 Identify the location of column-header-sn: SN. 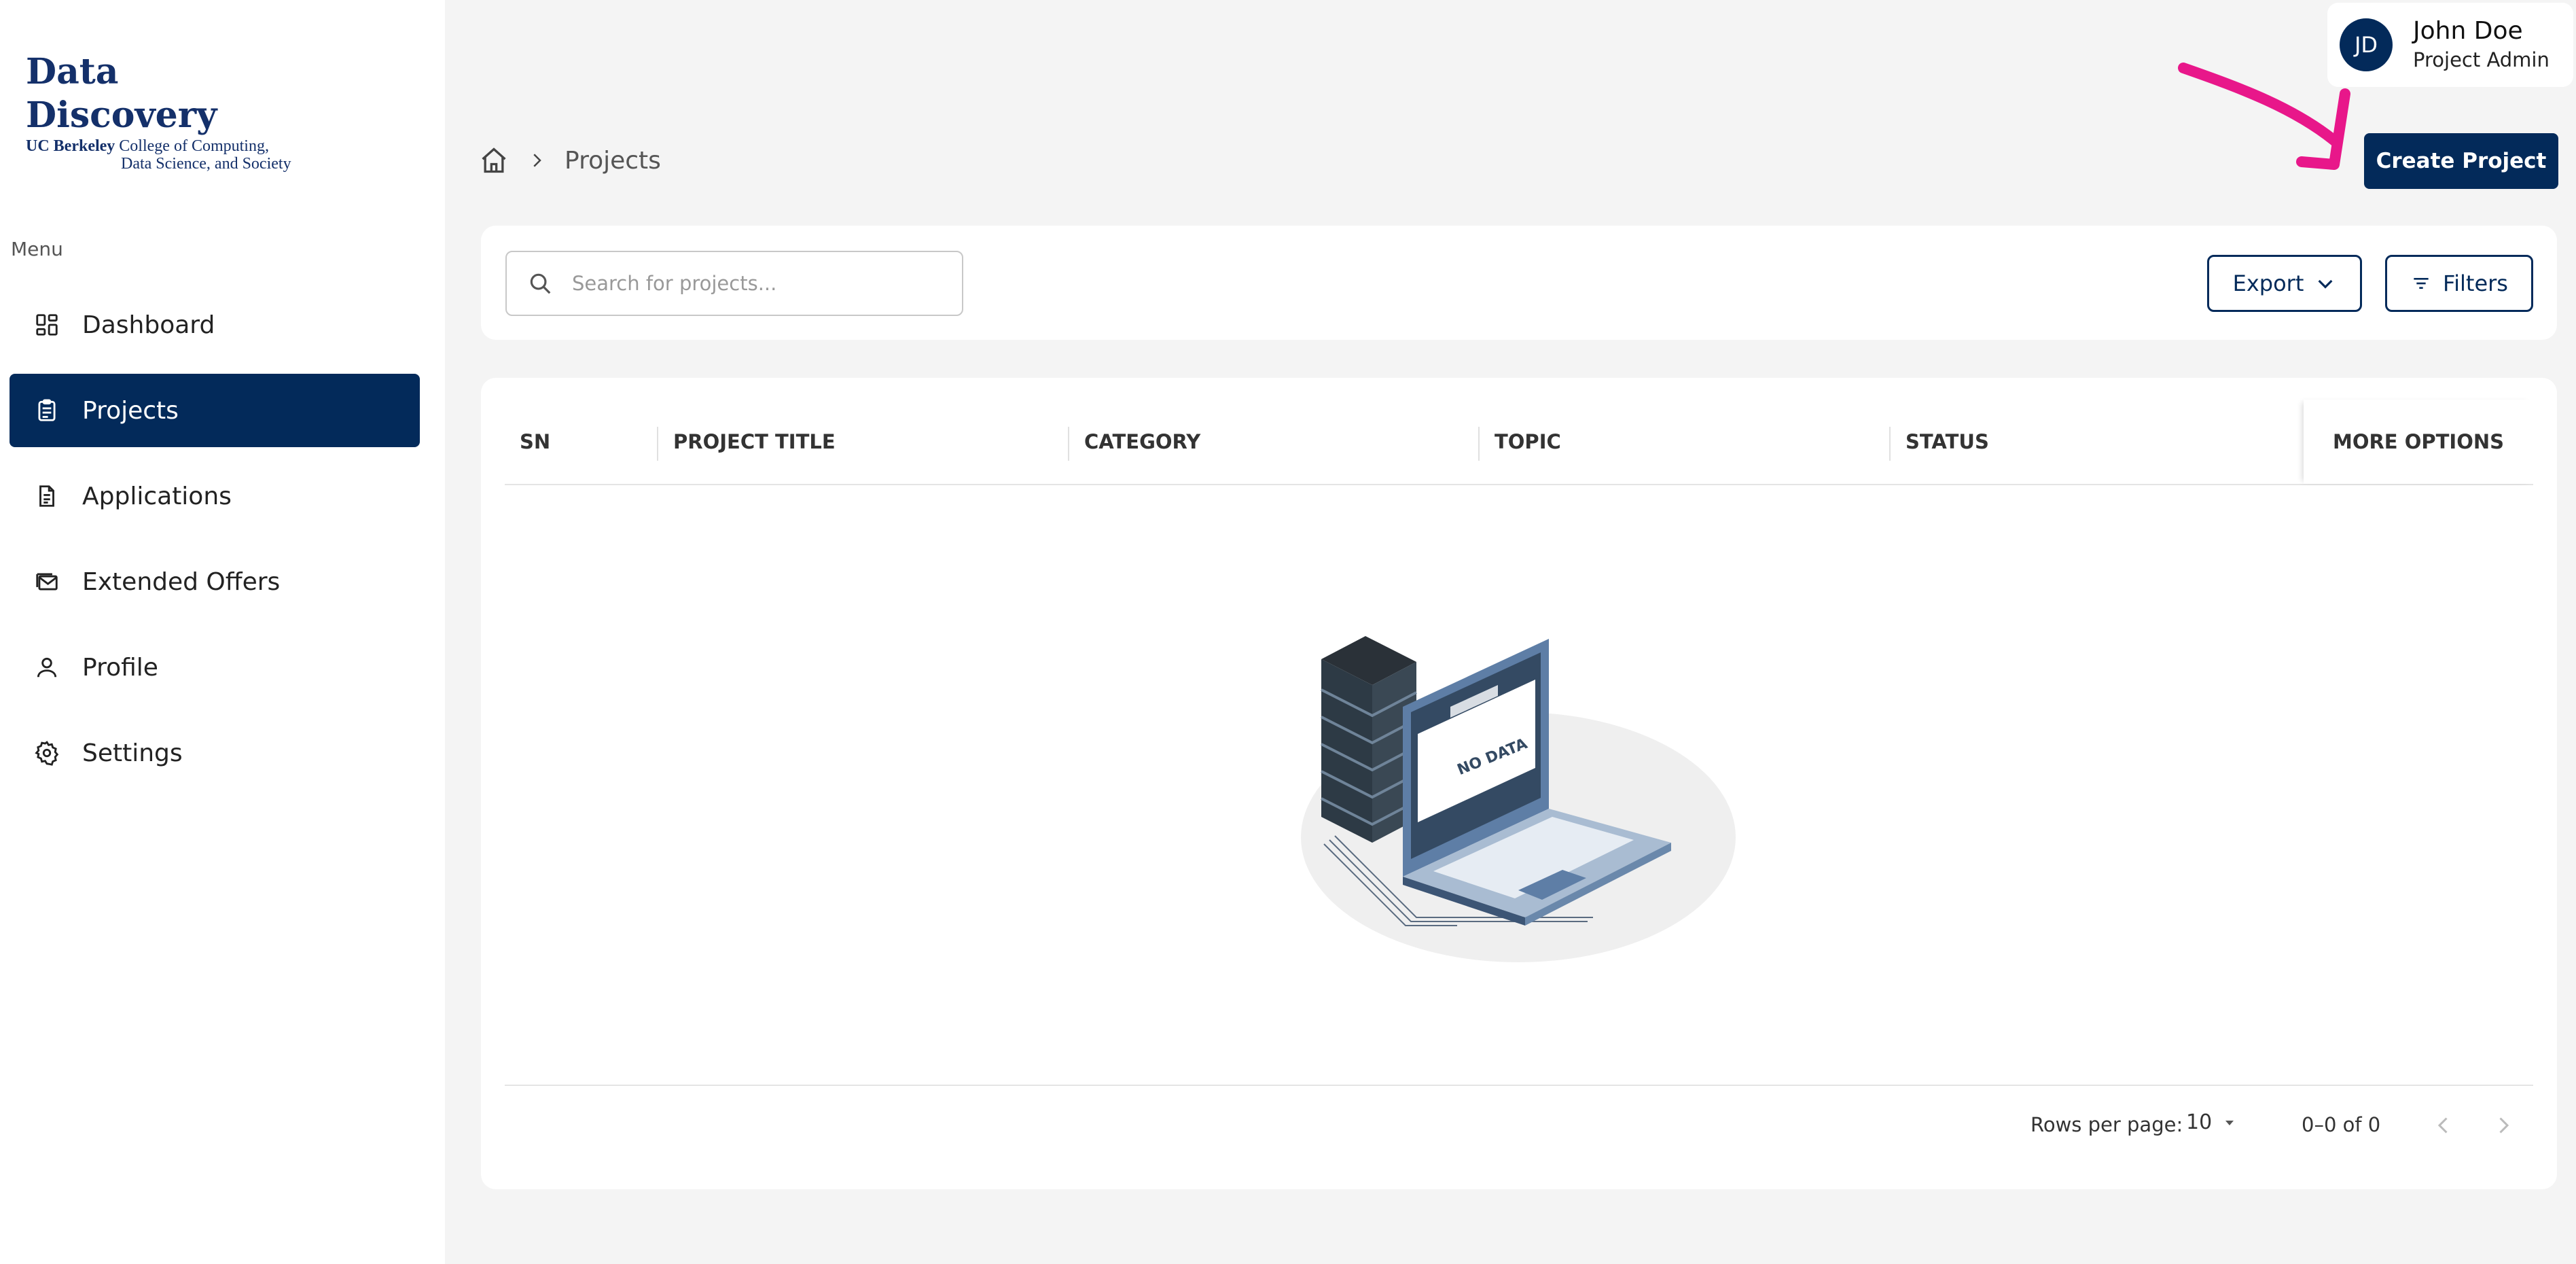
(535, 442).